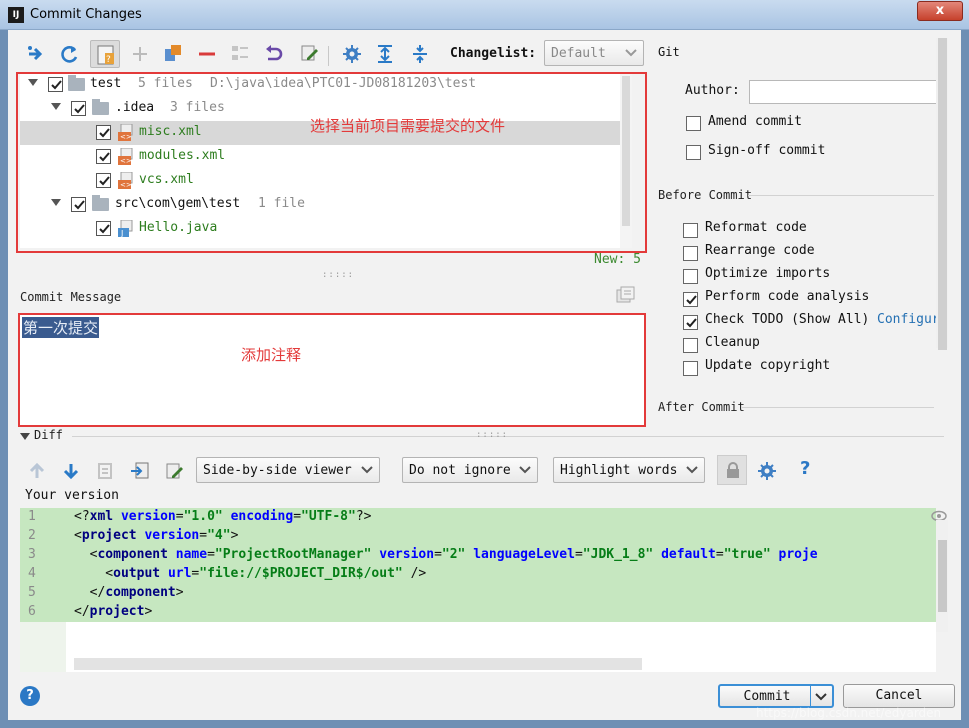  Describe the element at coordinates (690, 230) in the screenshot. I see `reformat-code-checkbox` at that location.